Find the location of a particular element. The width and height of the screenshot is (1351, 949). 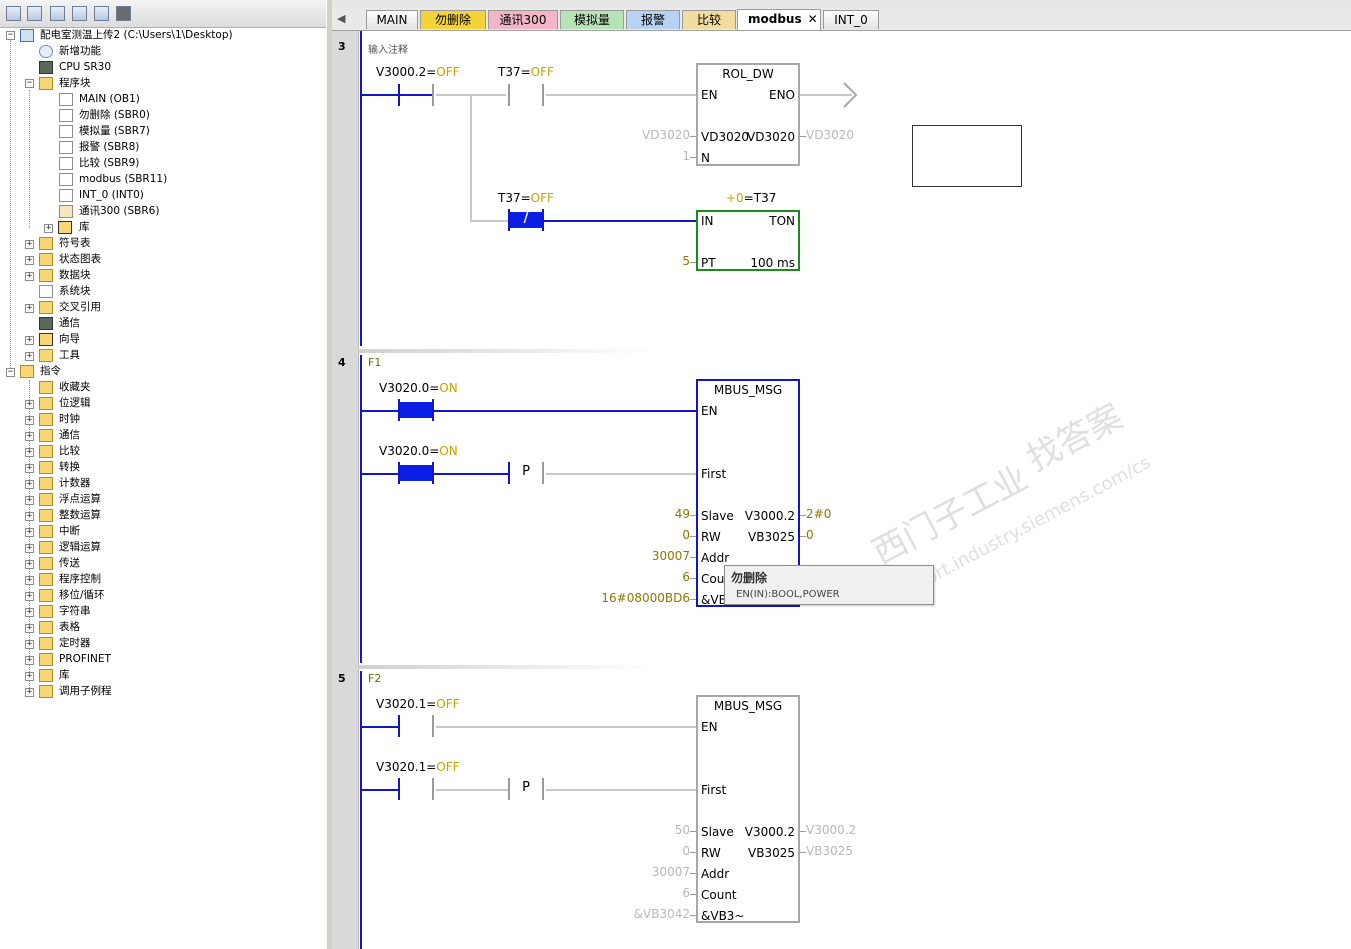

collapse-instructions-icon: − is located at coordinates (10, 372).